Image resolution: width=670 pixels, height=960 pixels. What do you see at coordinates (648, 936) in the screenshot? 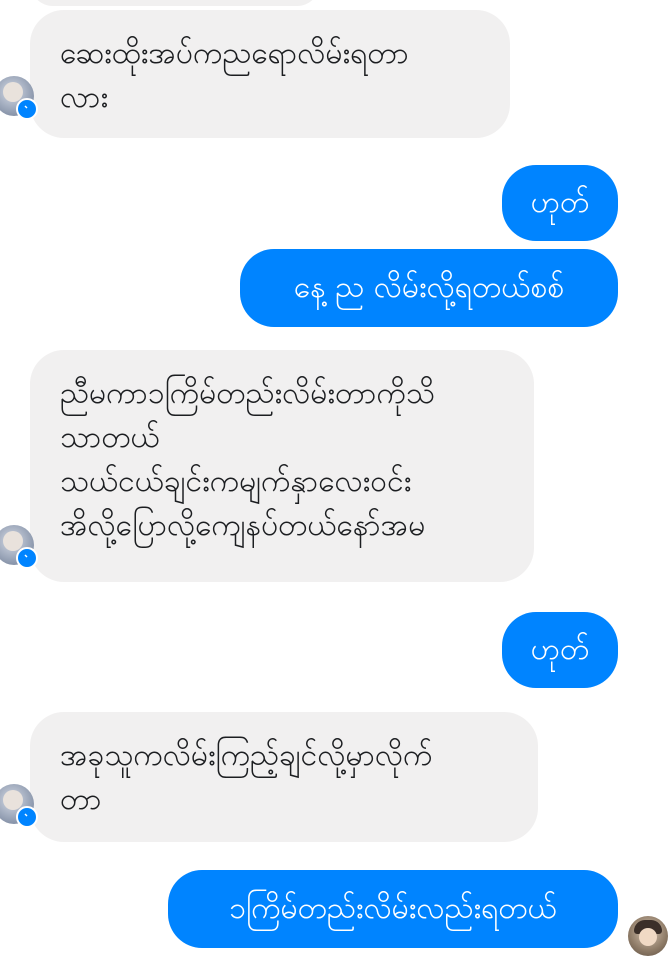
I see `read-receipt-avatar-icon` at bounding box center [648, 936].